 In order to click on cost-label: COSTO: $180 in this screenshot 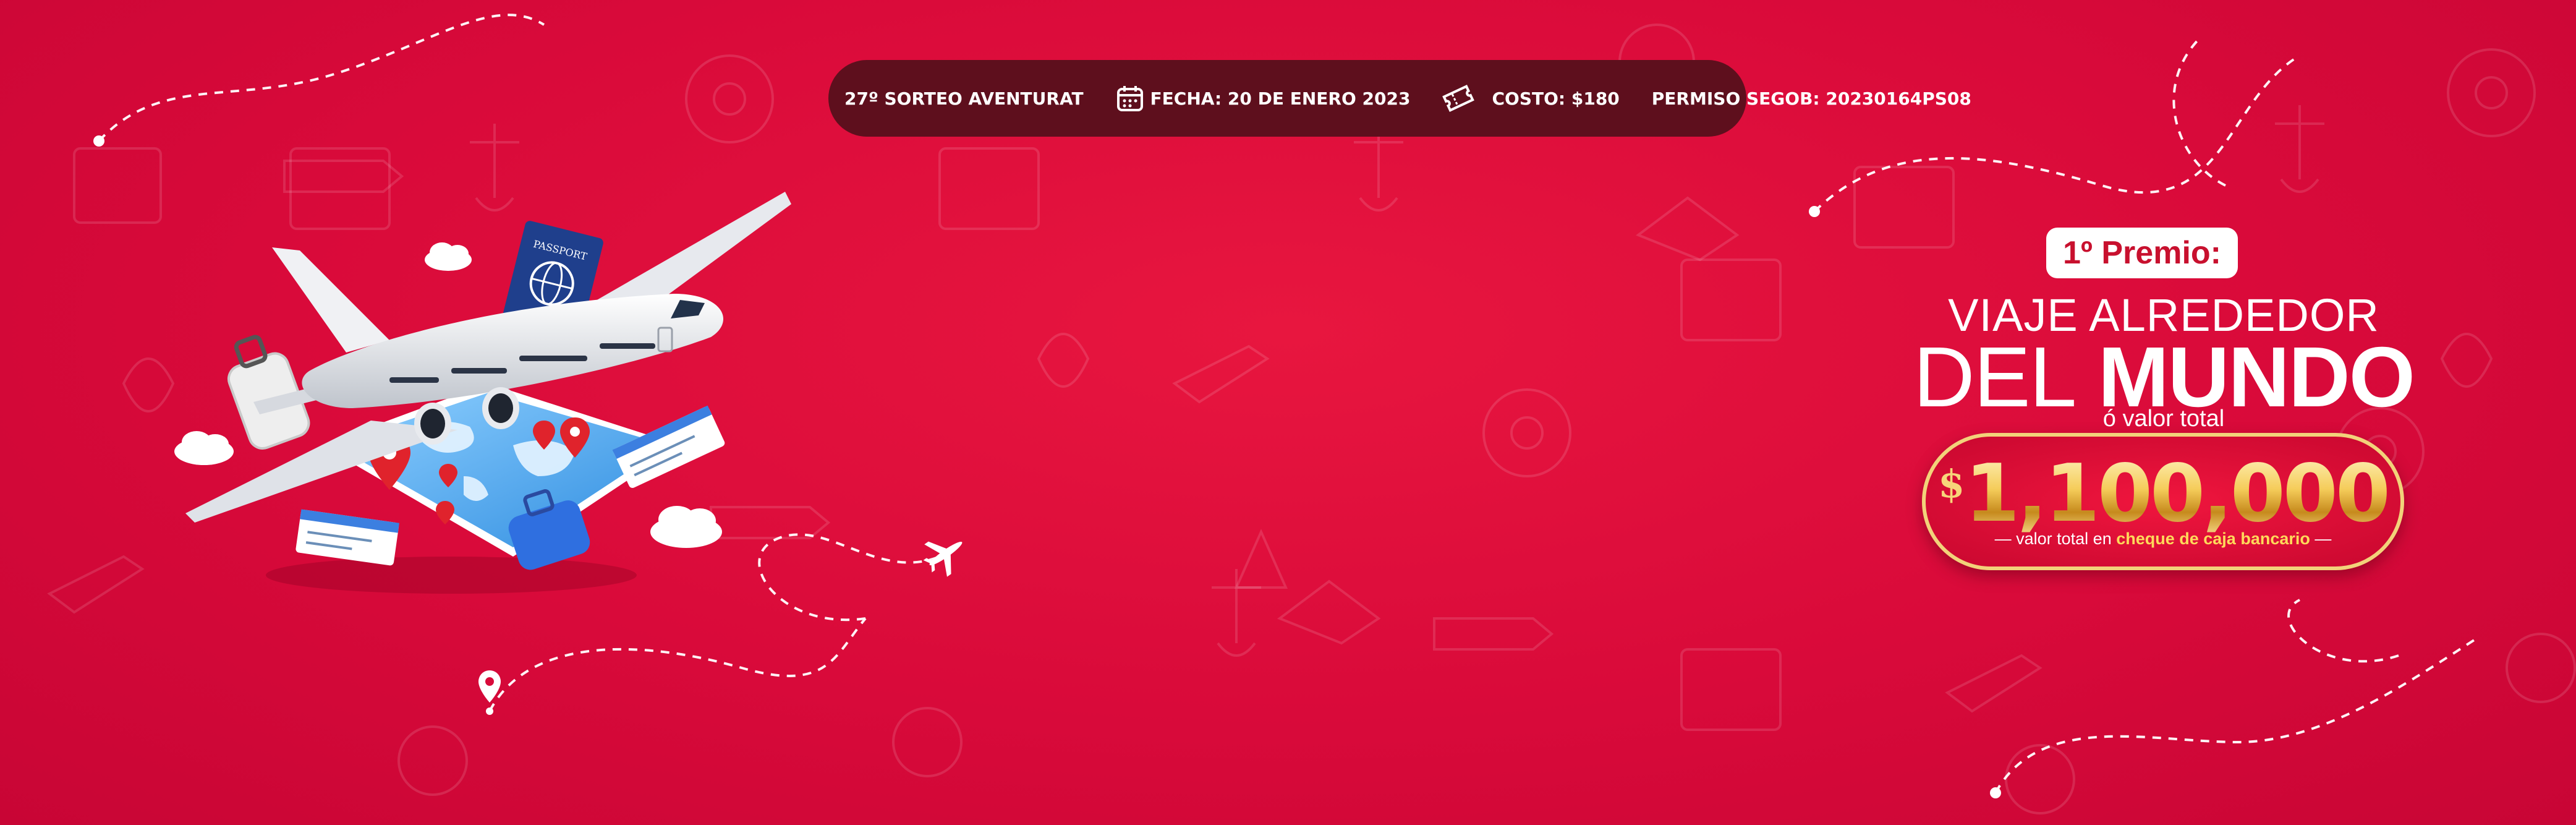, I will do `click(1556, 99)`.